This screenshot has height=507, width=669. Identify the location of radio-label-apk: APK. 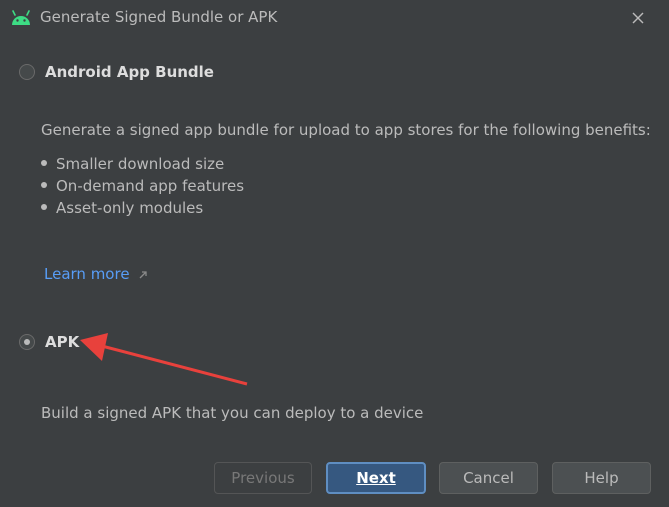
(62, 342).